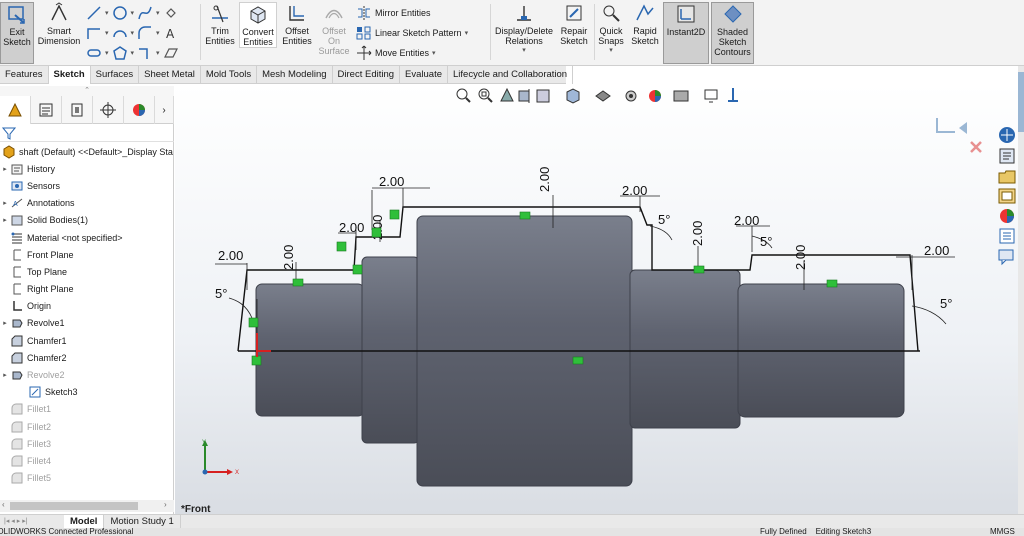 The height and width of the screenshot is (536, 1024). What do you see at coordinates (1007, 236) in the screenshot?
I see `custom-properties-icon` at bounding box center [1007, 236].